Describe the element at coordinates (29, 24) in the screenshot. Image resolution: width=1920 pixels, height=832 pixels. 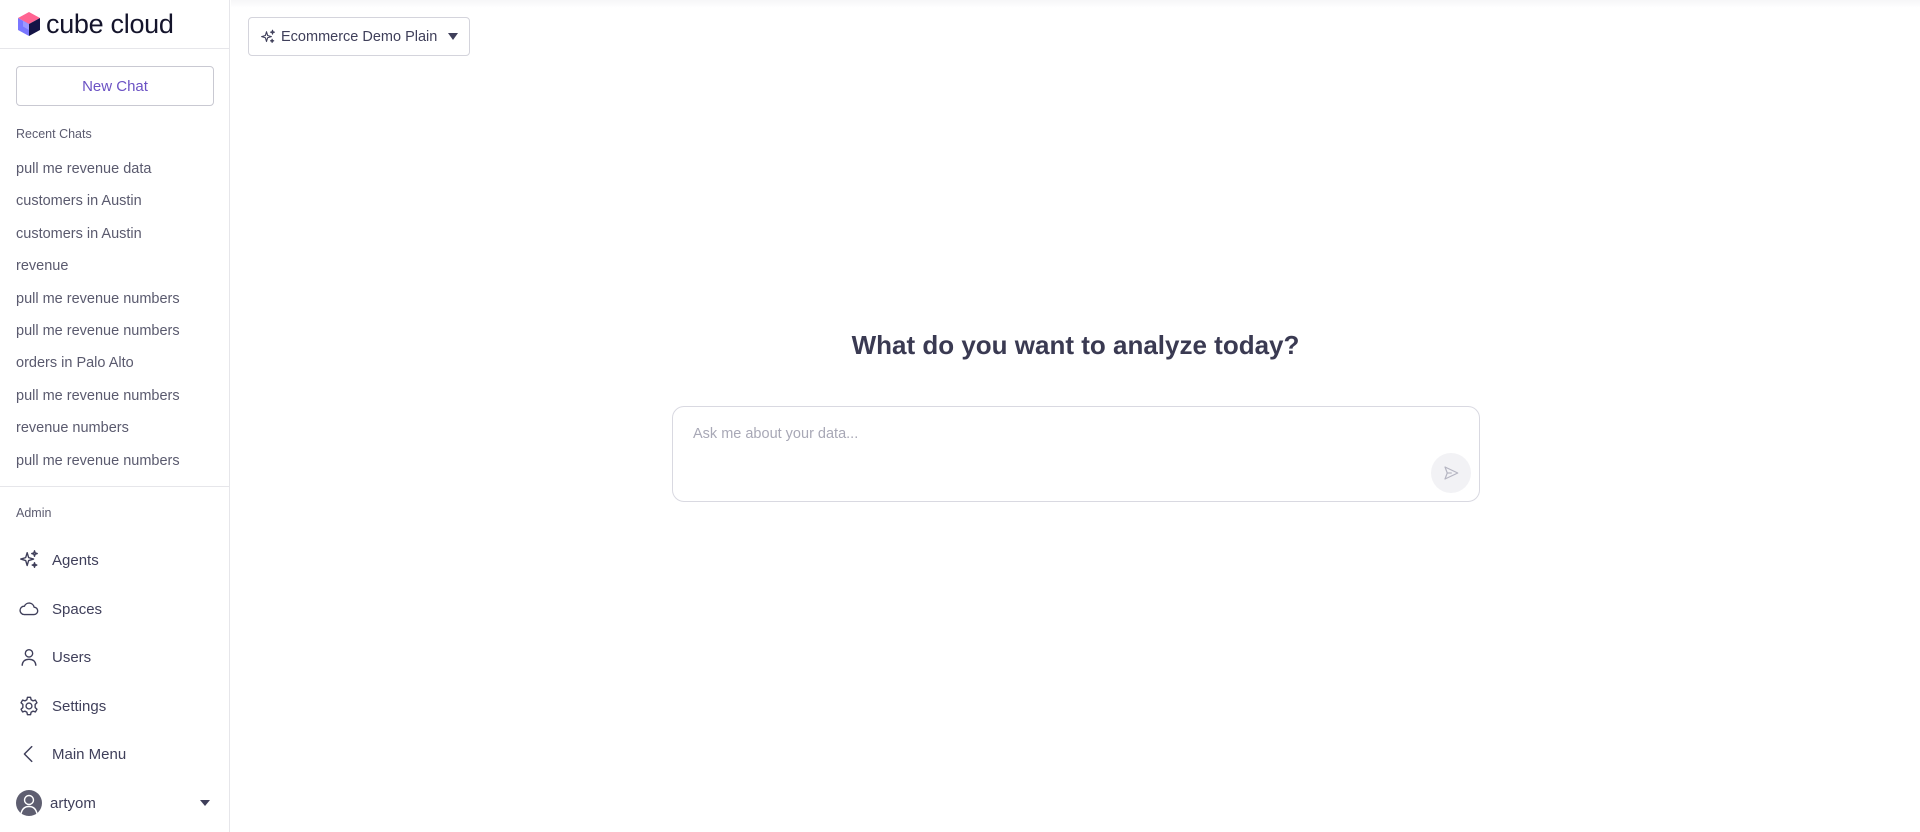
I see `cube-logo-icon` at that location.